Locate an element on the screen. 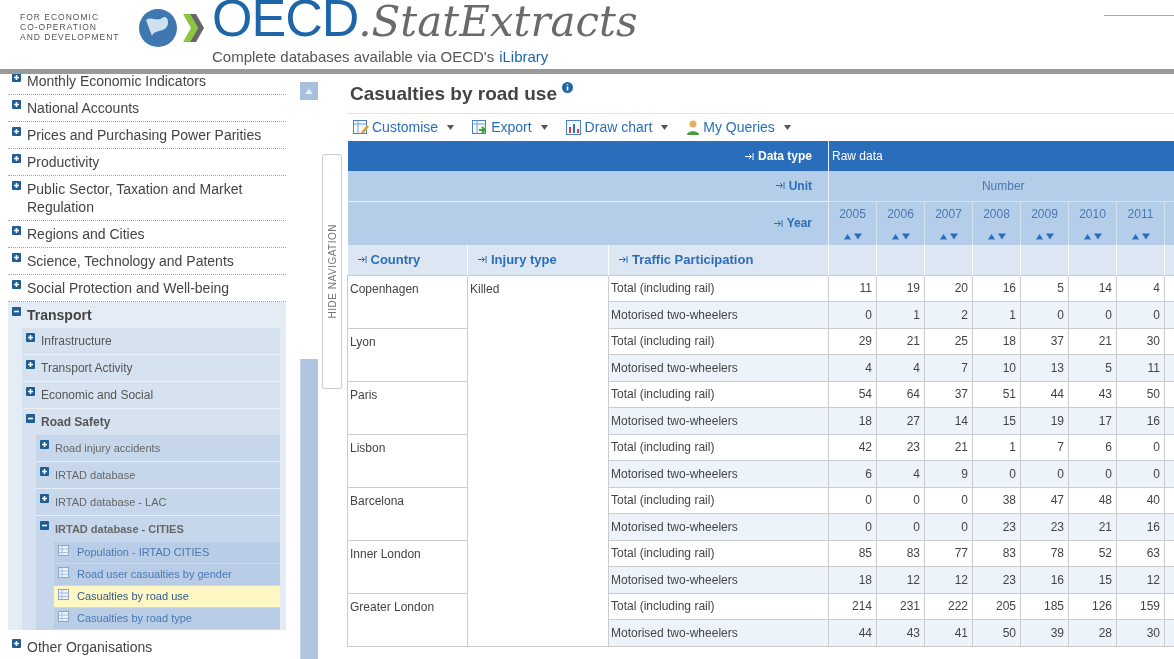  up-arrow-icon is located at coordinates (309, 91).